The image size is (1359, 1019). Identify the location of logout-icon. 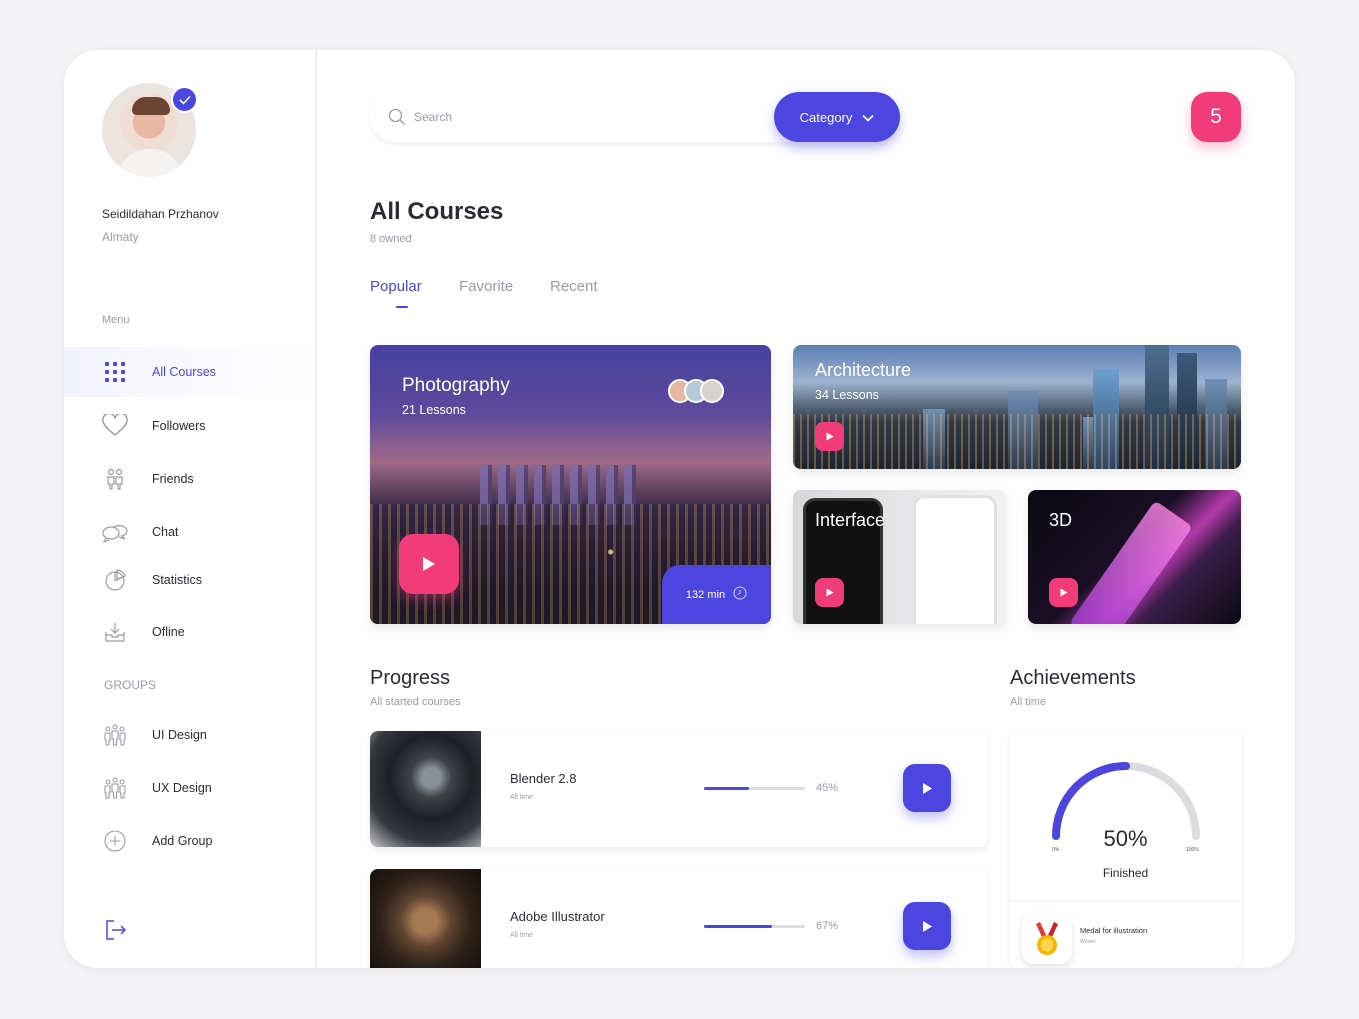
(116, 930).